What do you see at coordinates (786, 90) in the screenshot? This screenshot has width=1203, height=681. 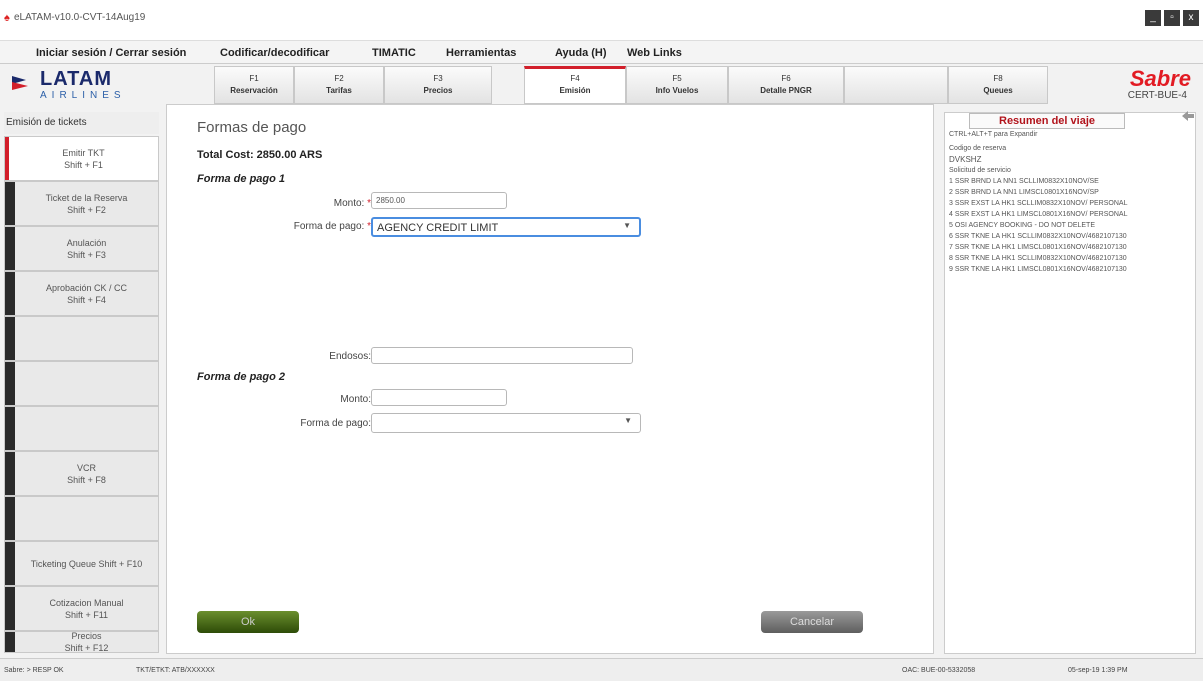 I see `tab-label: Detalle PNGR` at bounding box center [786, 90].